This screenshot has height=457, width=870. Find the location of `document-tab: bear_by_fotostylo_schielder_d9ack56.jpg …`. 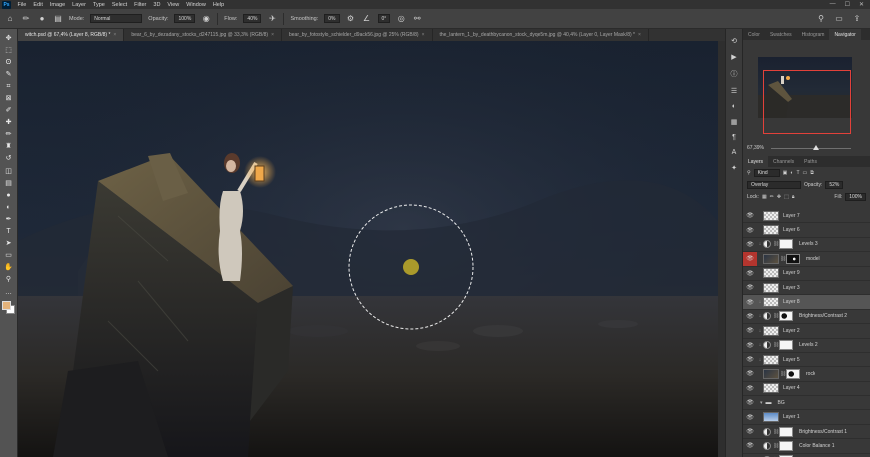

document-tab: bear_by_fotostylo_schielder_d9ack56.jpg … is located at coordinates (357, 35).